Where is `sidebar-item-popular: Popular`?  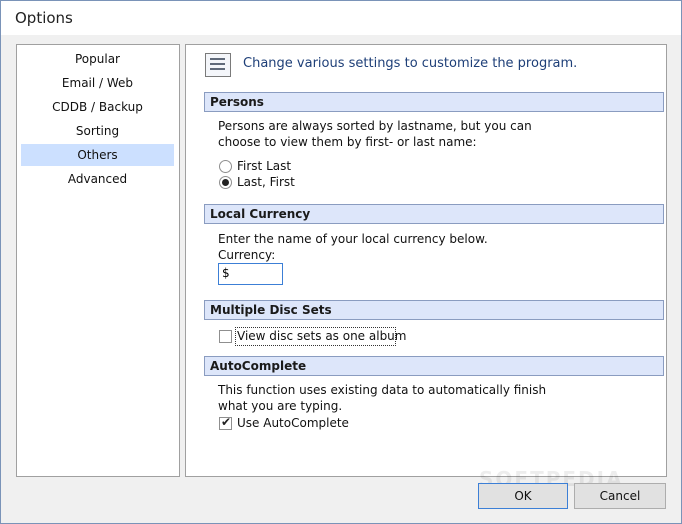 sidebar-item-popular: Popular is located at coordinates (97, 59).